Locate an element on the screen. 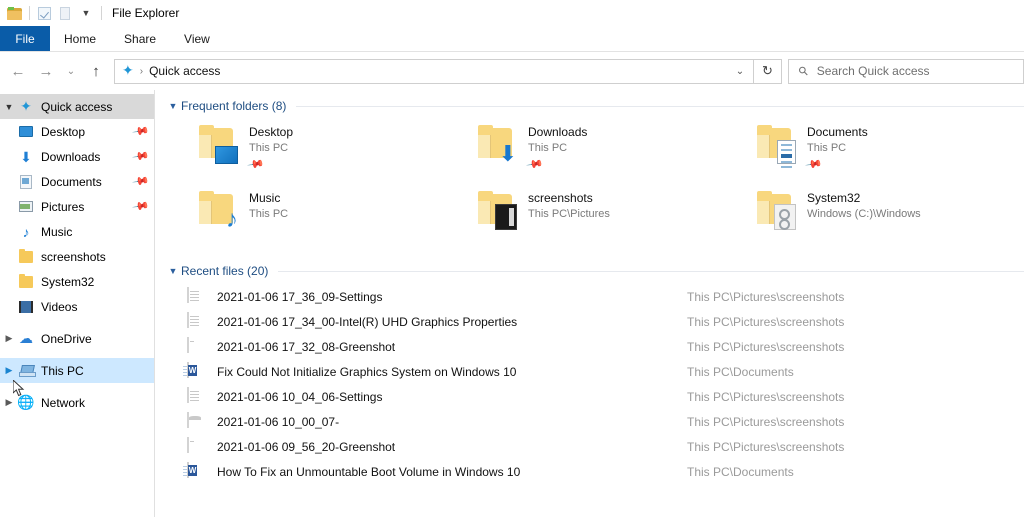  sidebar-item-desktop: Desktop 📌 is located at coordinates (77, 131).